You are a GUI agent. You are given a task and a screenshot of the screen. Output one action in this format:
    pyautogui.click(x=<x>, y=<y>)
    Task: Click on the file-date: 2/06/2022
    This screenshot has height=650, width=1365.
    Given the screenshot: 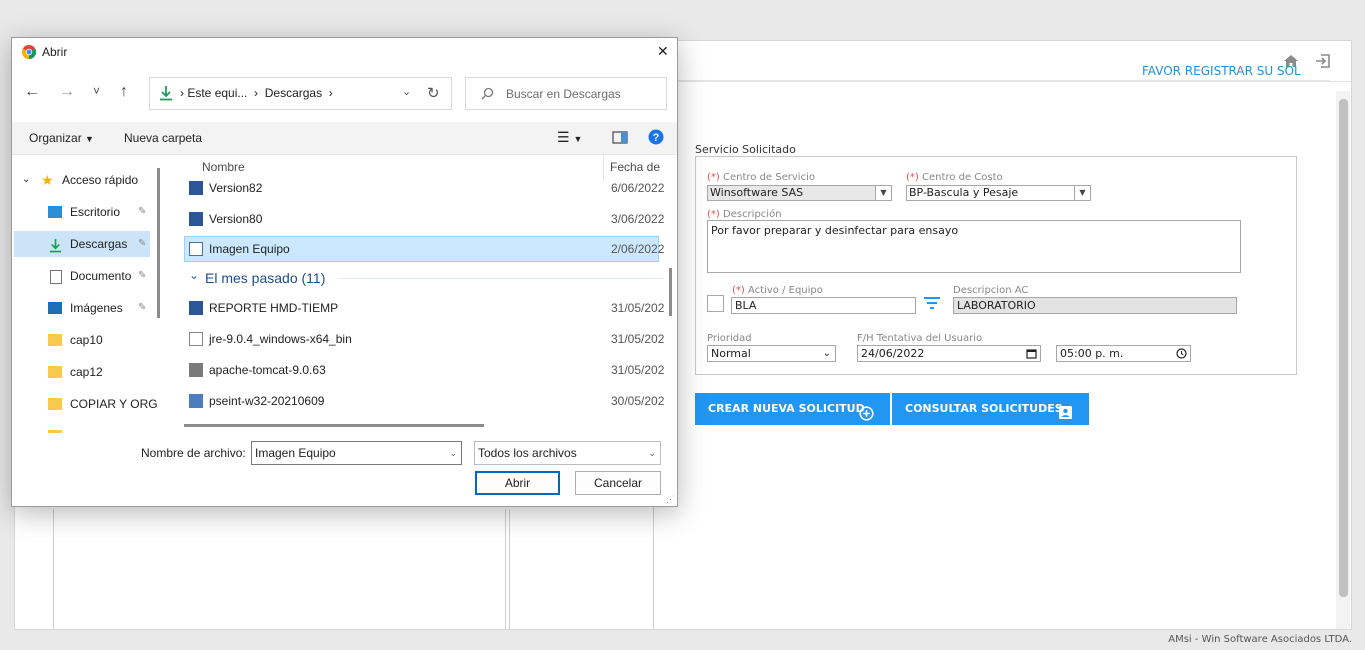 What is the action you would take?
    pyautogui.click(x=638, y=249)
    